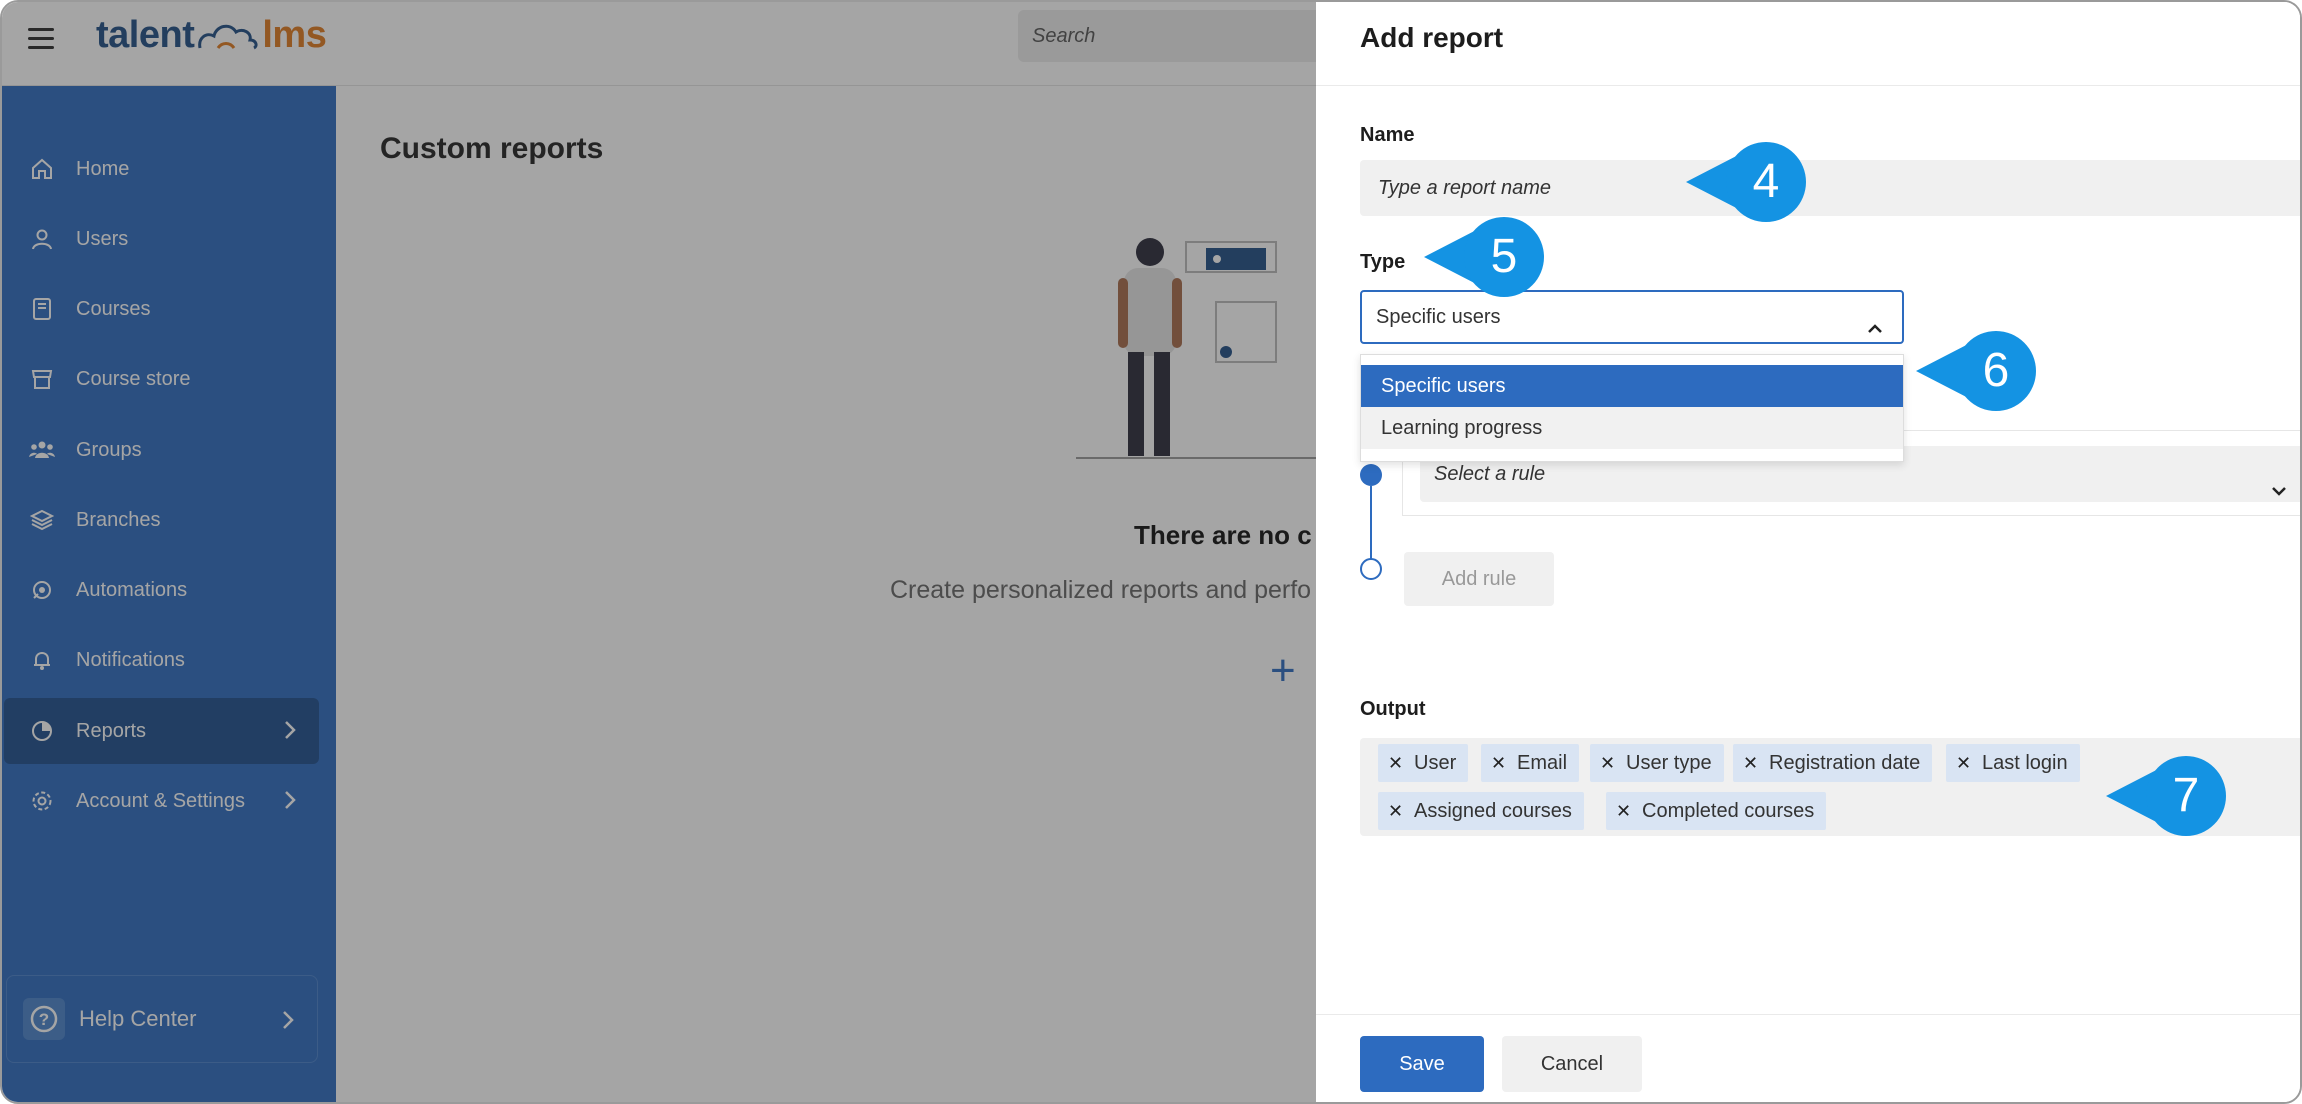 The image size is (2302, 1104). Describe the element at coordinates (42, 660) in the screenshot. I see `bell-icon` at that location.